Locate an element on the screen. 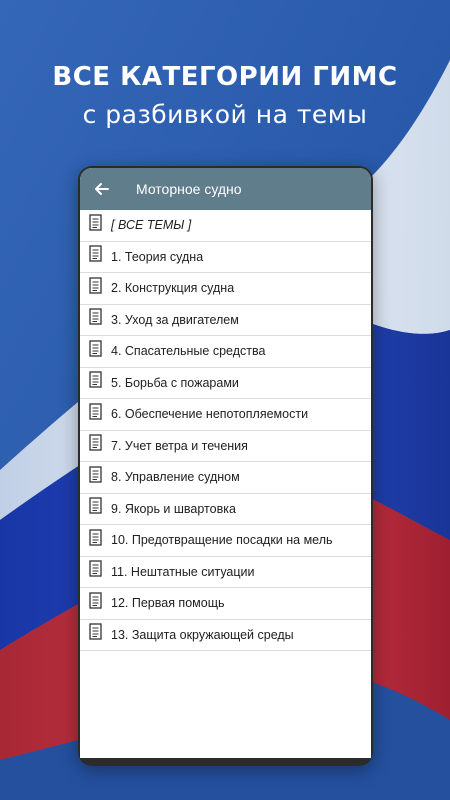  headline: ВСЕ КАТЕГОРИИ ГИМС с разбивкой на темы is located at coordinates (225, 96).